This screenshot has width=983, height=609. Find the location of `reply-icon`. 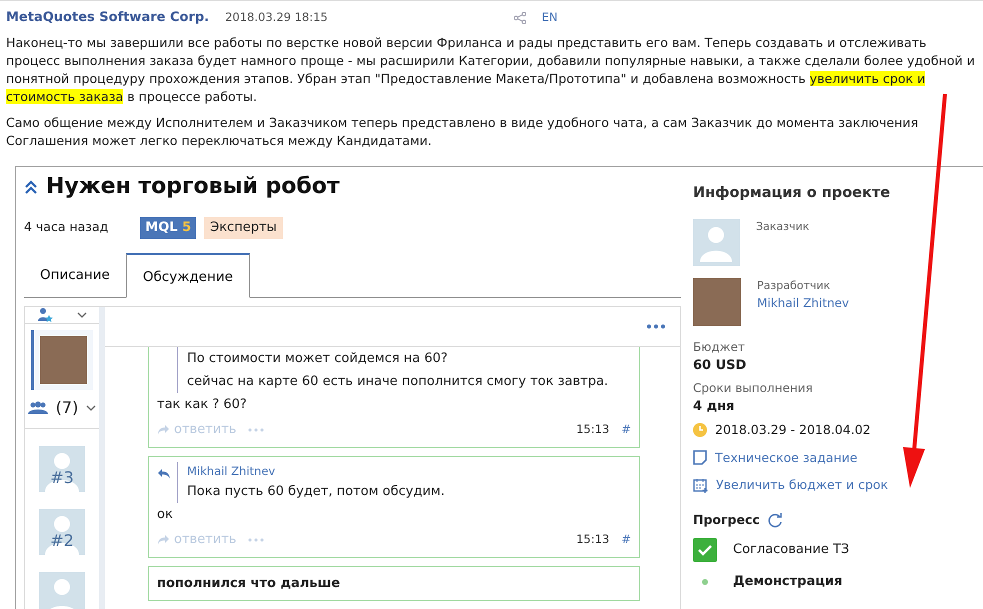

reply-icon is located at coordinates (164, 474).